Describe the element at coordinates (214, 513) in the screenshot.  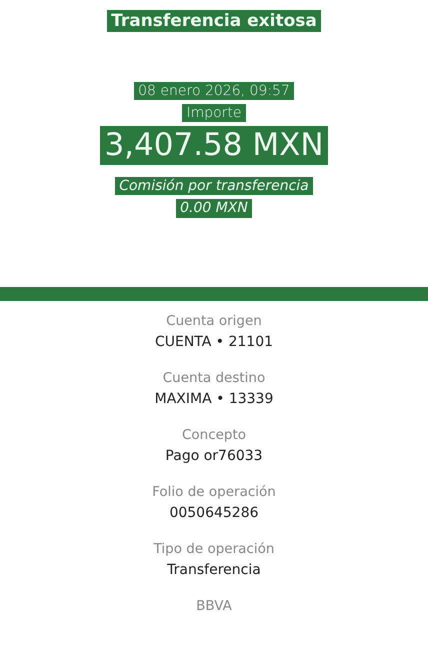
I see `detail-value: 0050645286` at that location.